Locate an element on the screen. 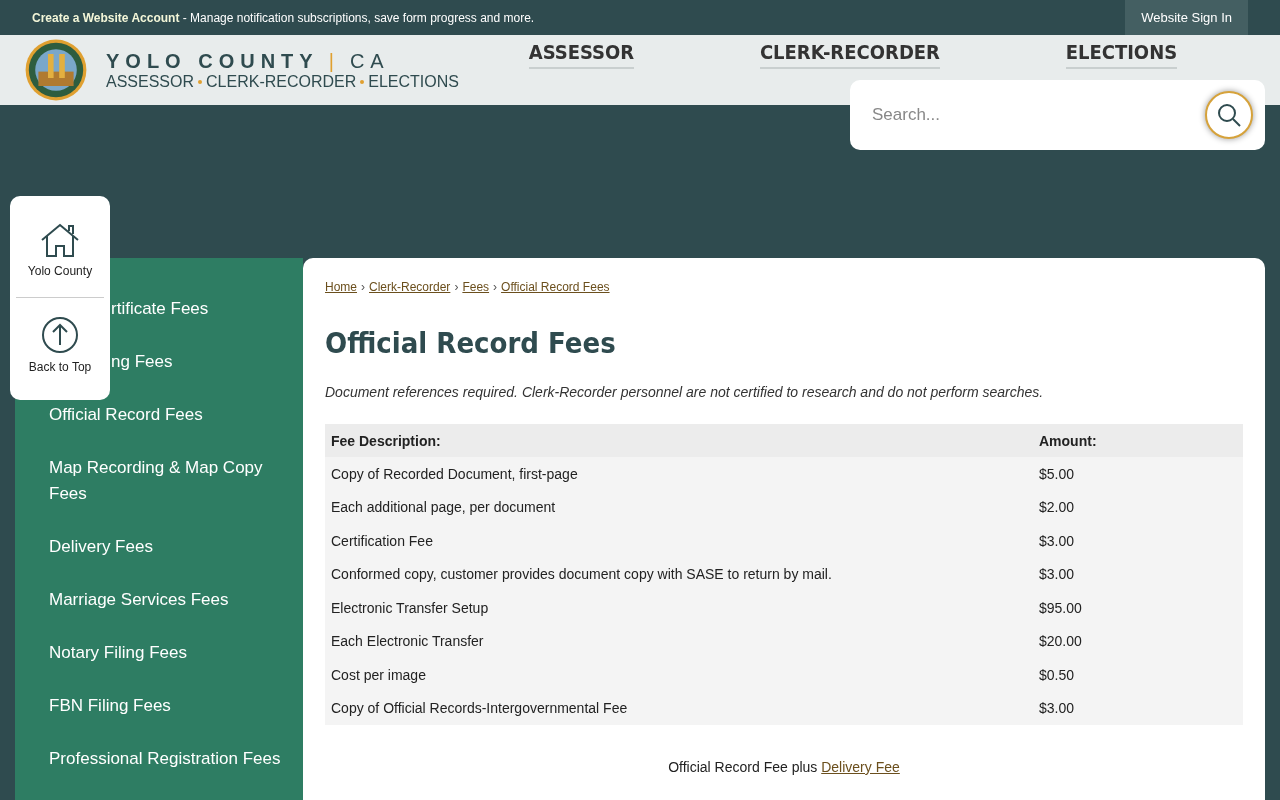 The height and width of the screenshot is (800, 1280). table-cell: Electronic Transfer Setup is located at coordinates (679, 608).